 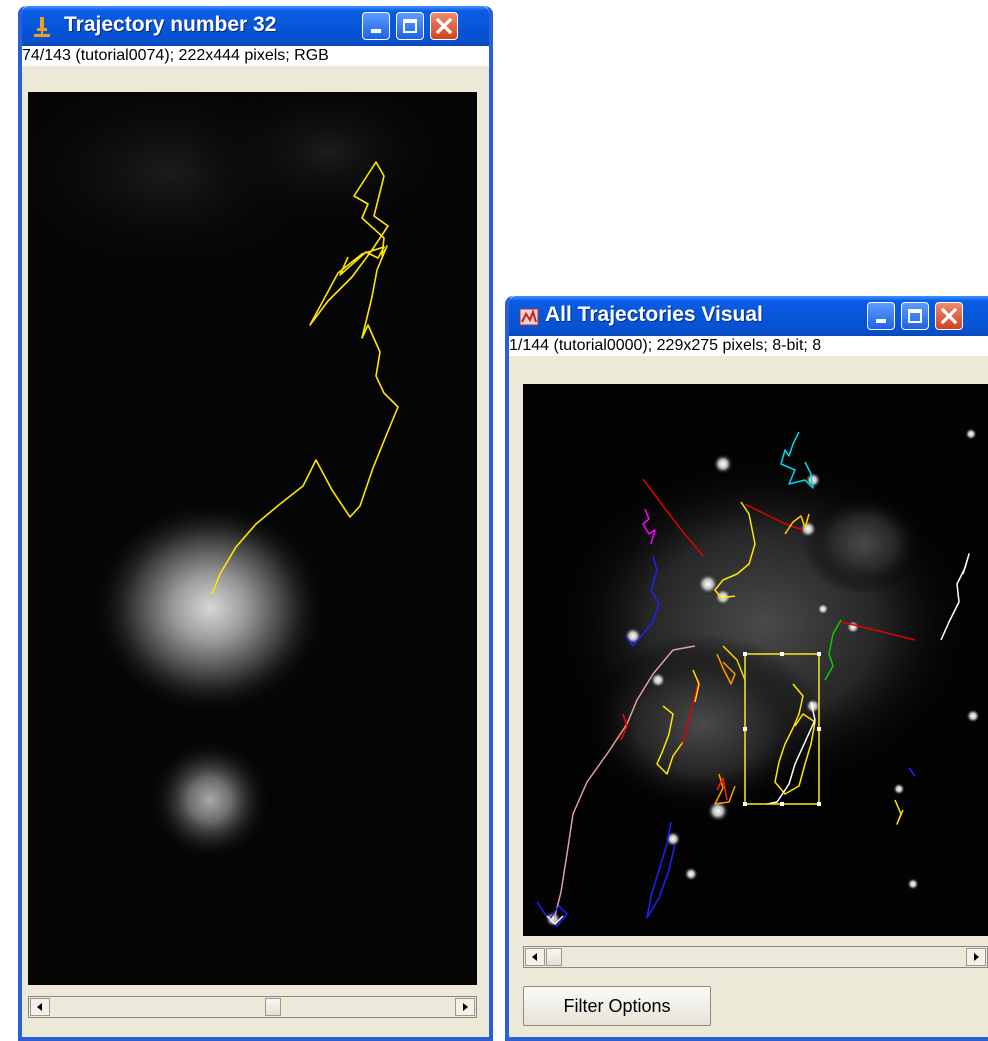 I want to click on title-bar: Trajectory number 32, so click(x=255, y=26).